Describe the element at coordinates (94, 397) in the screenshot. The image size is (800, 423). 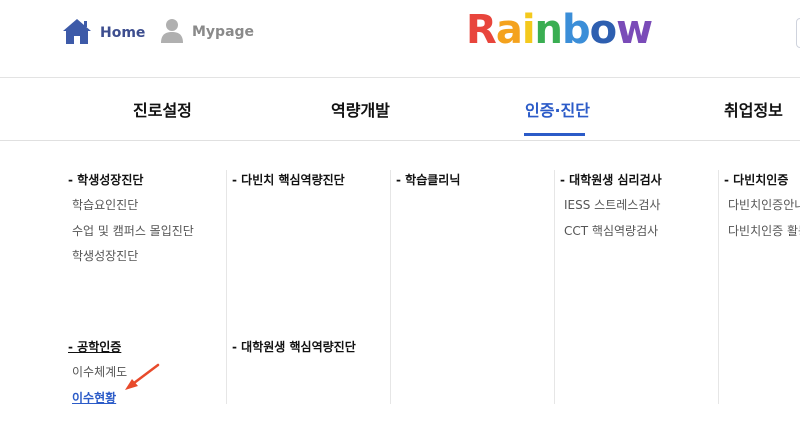
I see `menu-item-completion-status: 이수현황` at that location.